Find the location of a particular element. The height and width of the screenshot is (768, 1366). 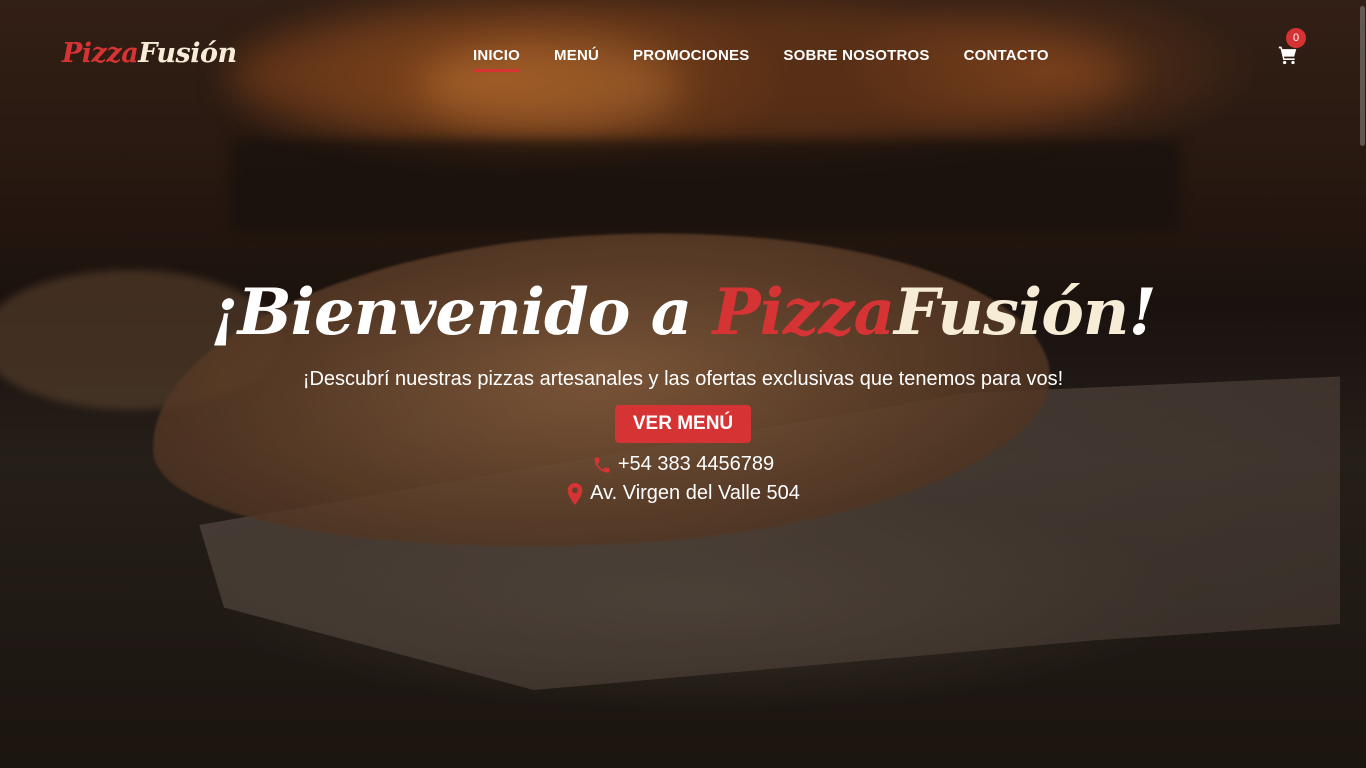

nav-item-sobre-nosotros: SOBRE NOSOTROS is located at coordinates (856, 55).